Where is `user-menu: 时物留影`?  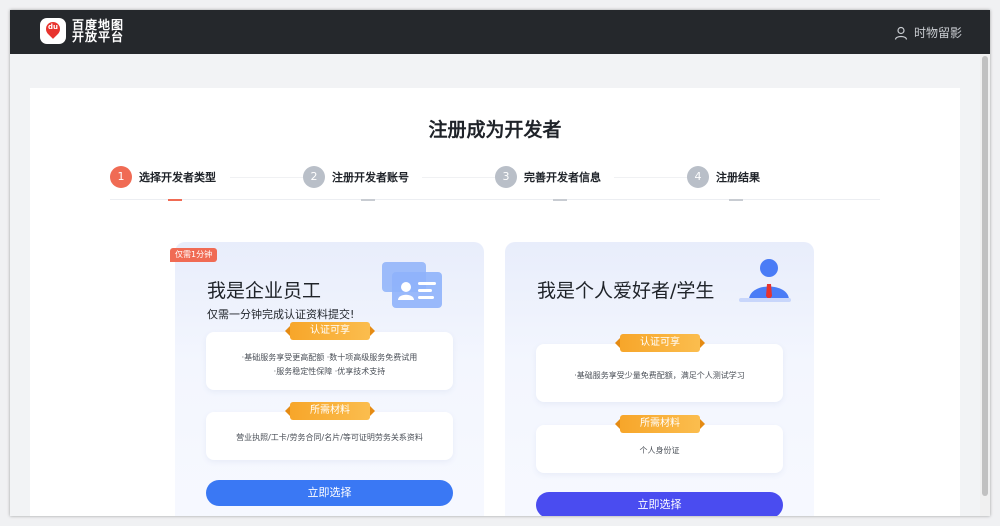
user-menu: 时物留影 is located at coordinates (928, 32).